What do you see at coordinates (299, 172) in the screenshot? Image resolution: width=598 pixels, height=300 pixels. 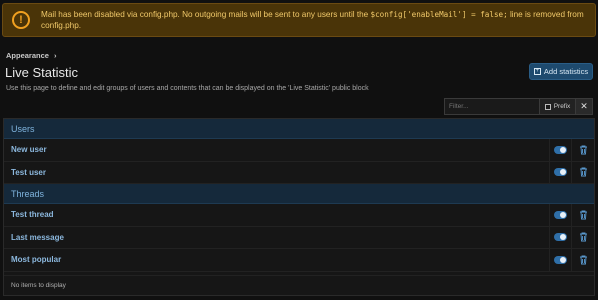 I see `list-item: Test user` at bounding box center [299, 172].